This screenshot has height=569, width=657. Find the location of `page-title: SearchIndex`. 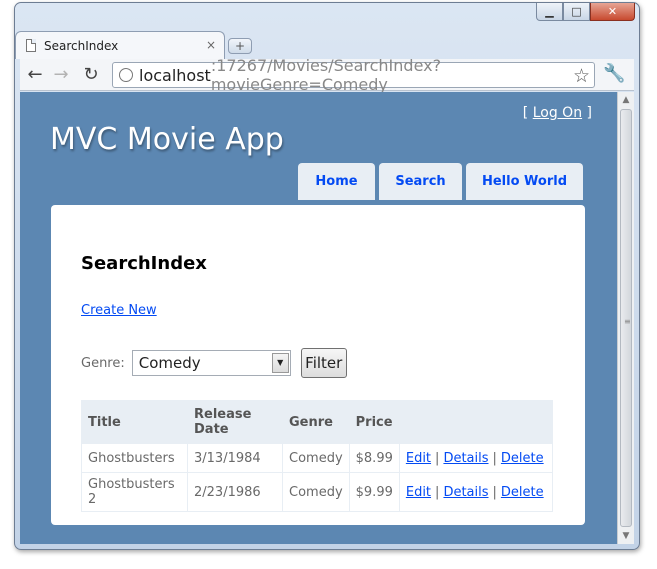

page-title: SearchIndex is located at coordinates (144, 263).